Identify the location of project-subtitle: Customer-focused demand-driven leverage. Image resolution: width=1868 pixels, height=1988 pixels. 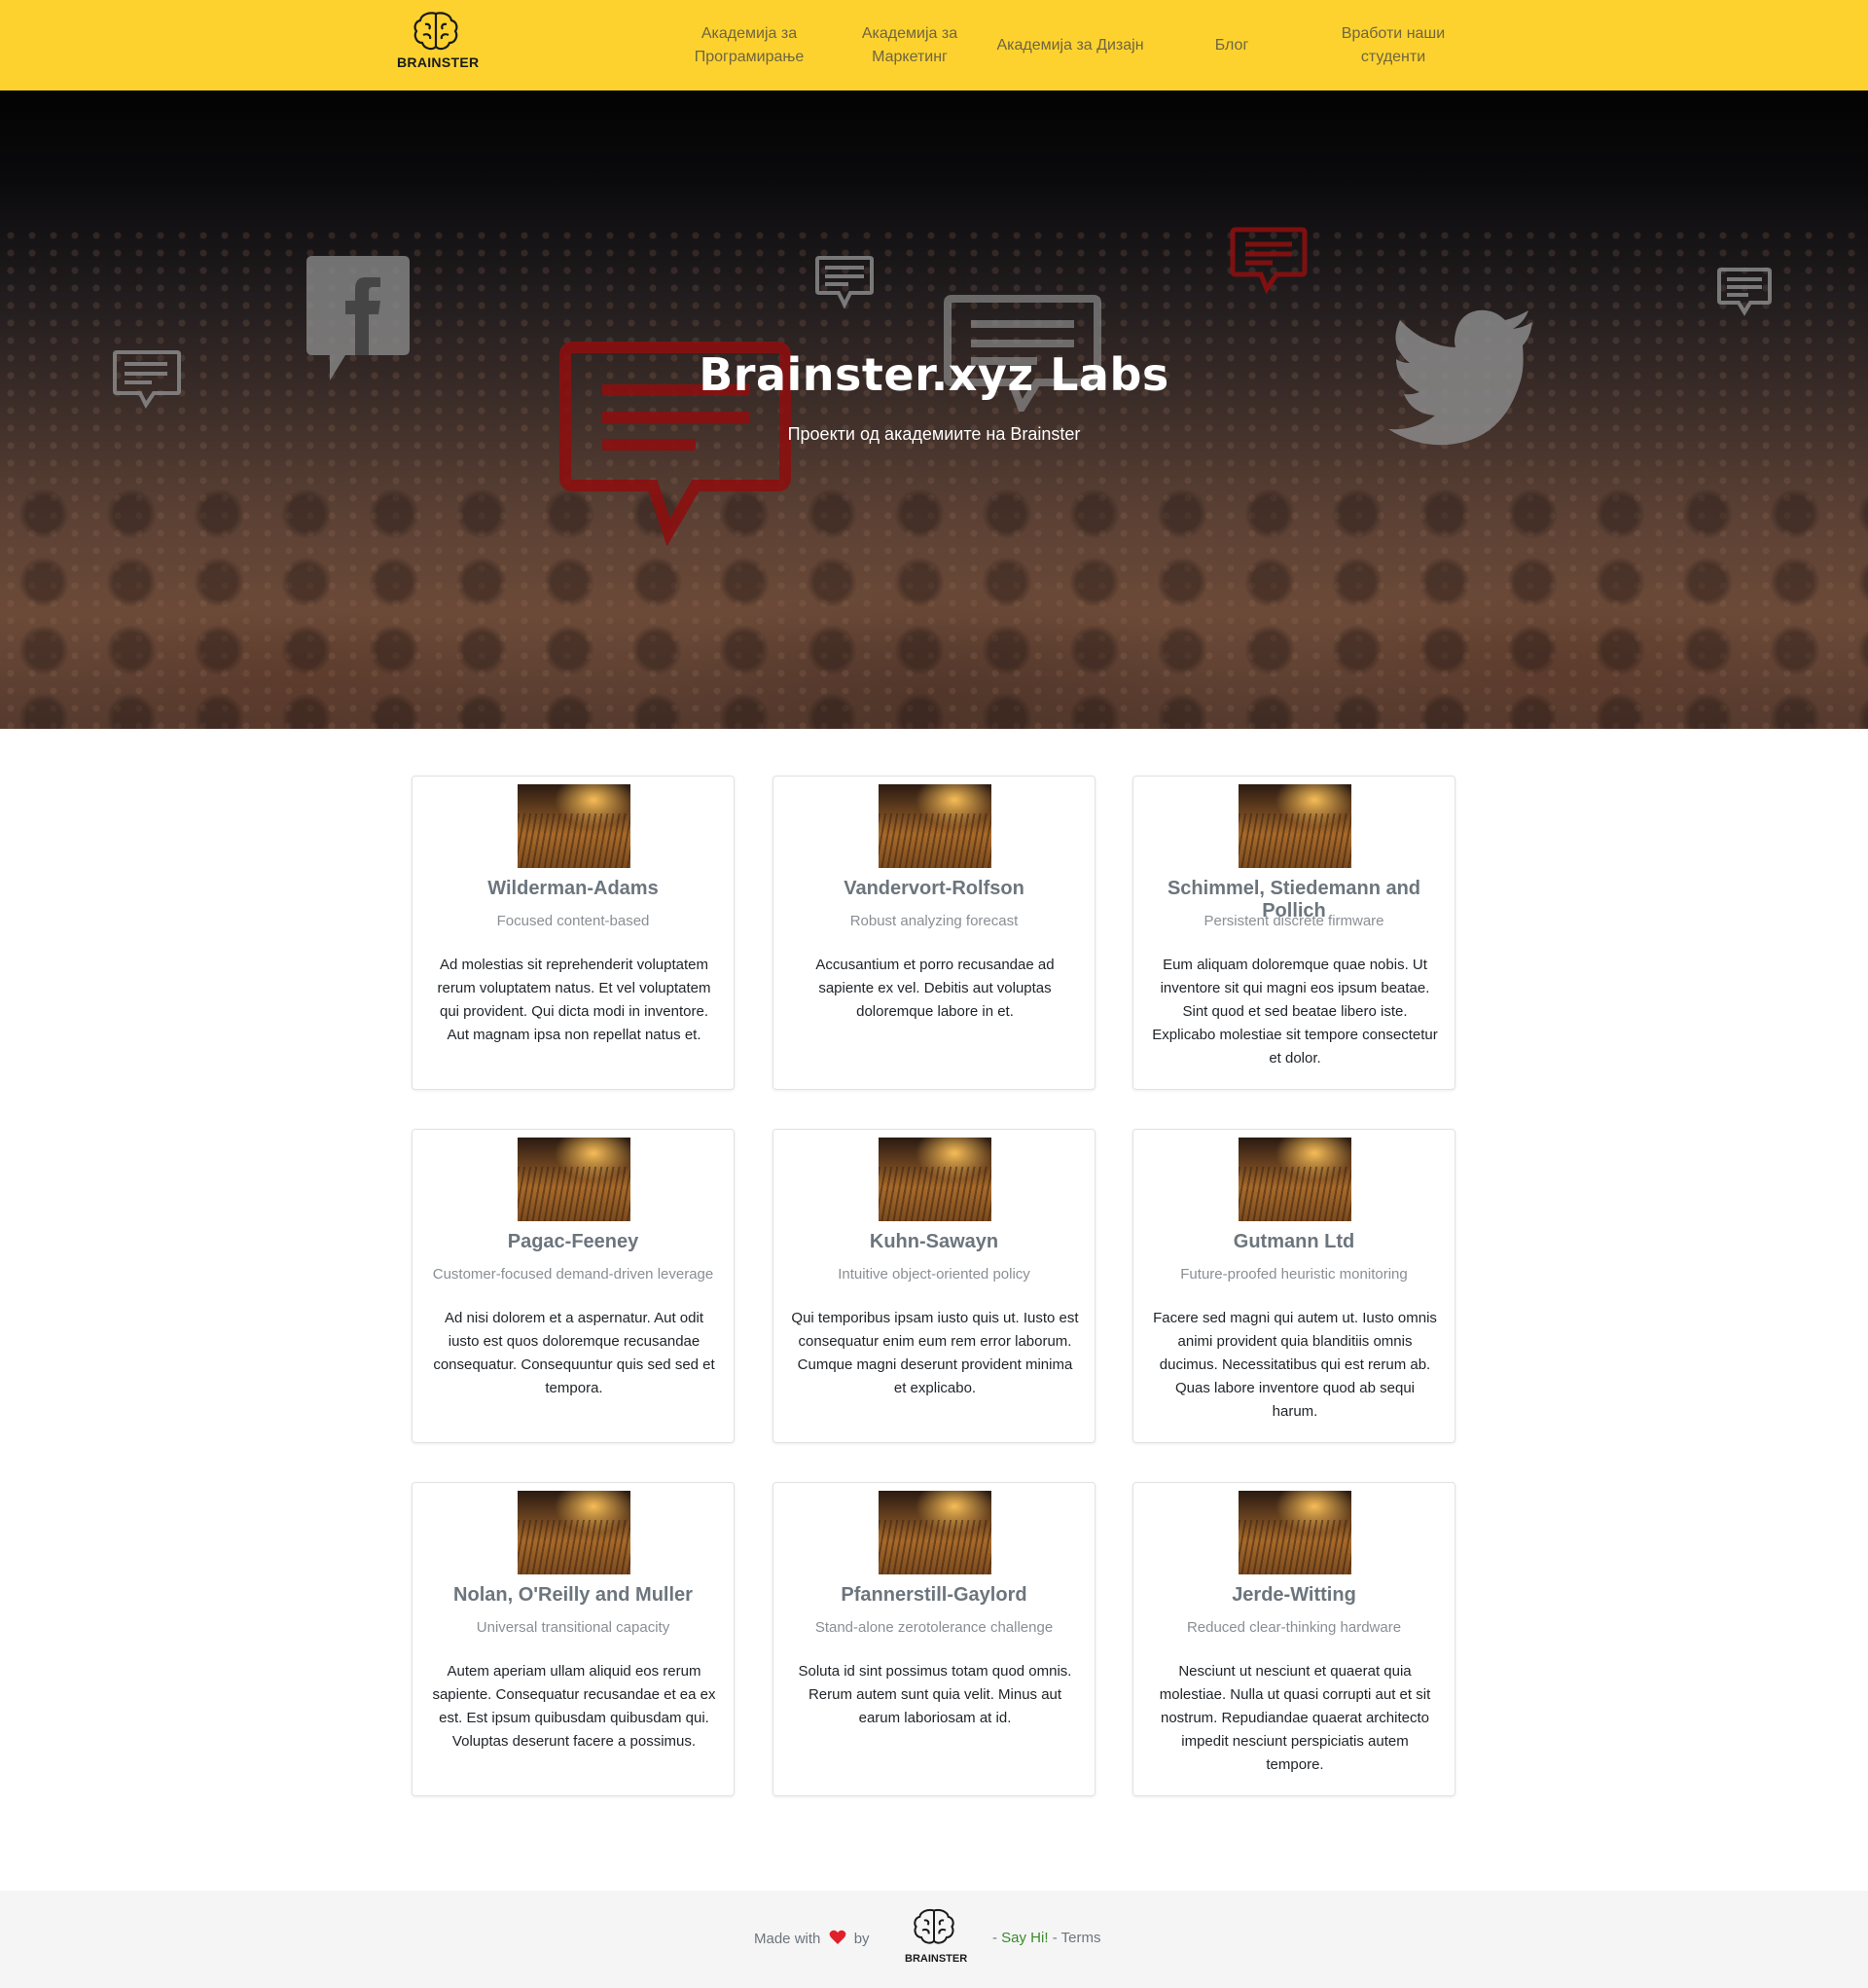
(573, 1274).